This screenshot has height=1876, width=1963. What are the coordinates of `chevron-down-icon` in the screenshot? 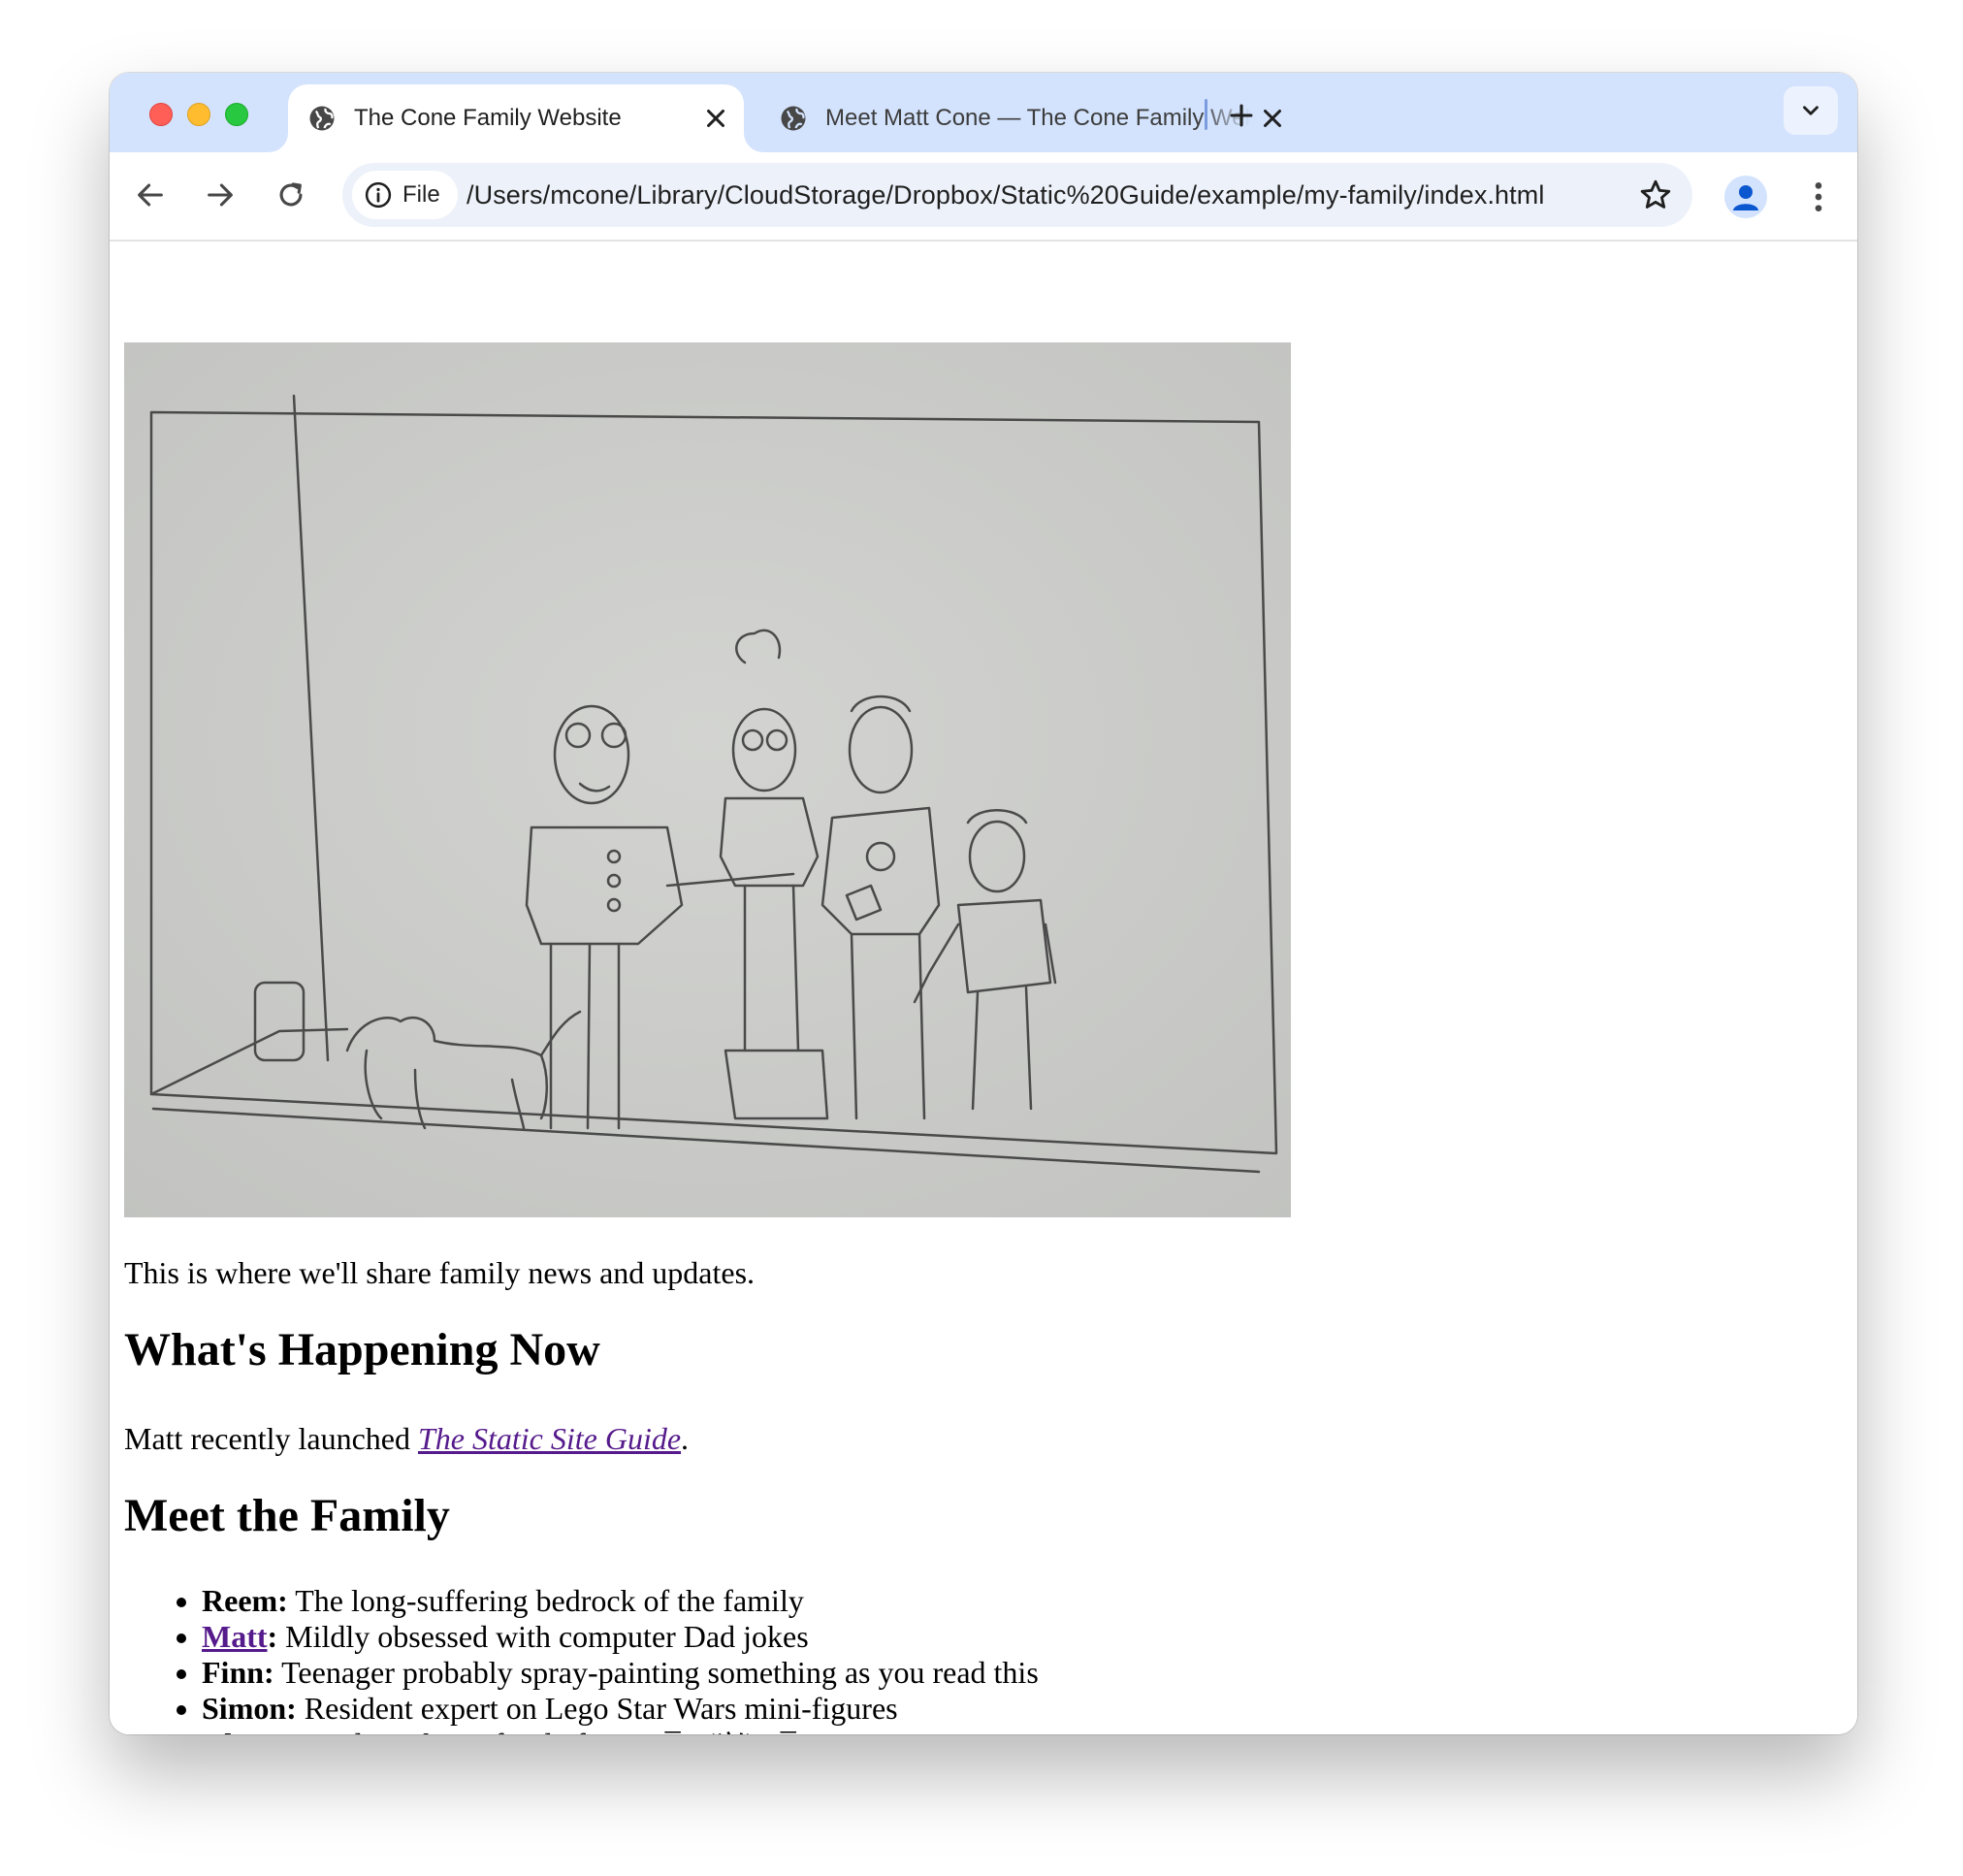 It's located at (1810, 110).